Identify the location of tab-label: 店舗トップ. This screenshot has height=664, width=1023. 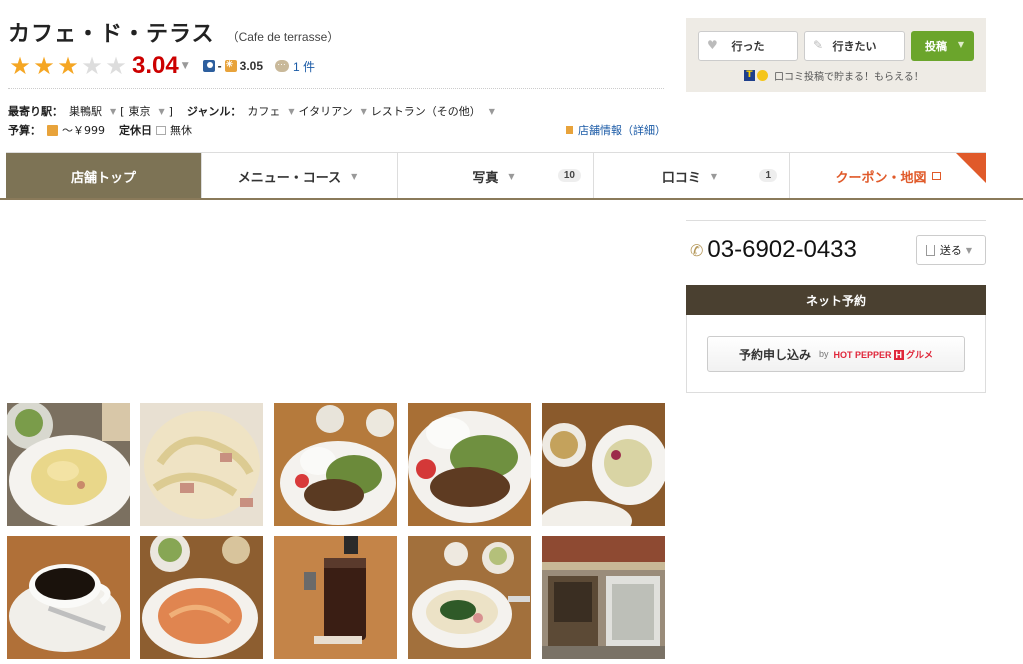
(103, 178).